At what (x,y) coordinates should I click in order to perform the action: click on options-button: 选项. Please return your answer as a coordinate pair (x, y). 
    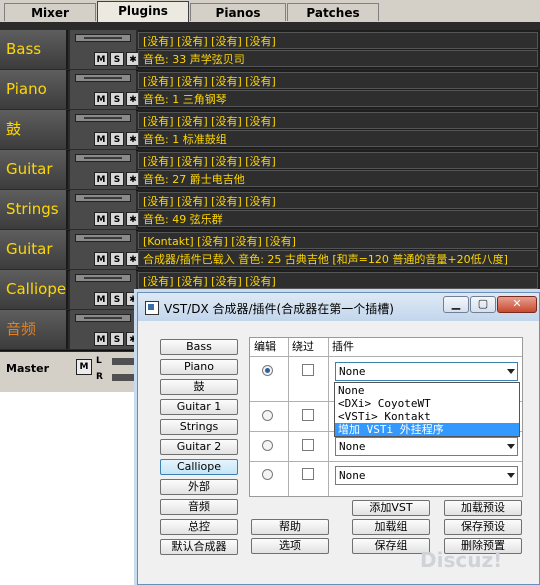
    Looking at the image, I should click on (290, 546).